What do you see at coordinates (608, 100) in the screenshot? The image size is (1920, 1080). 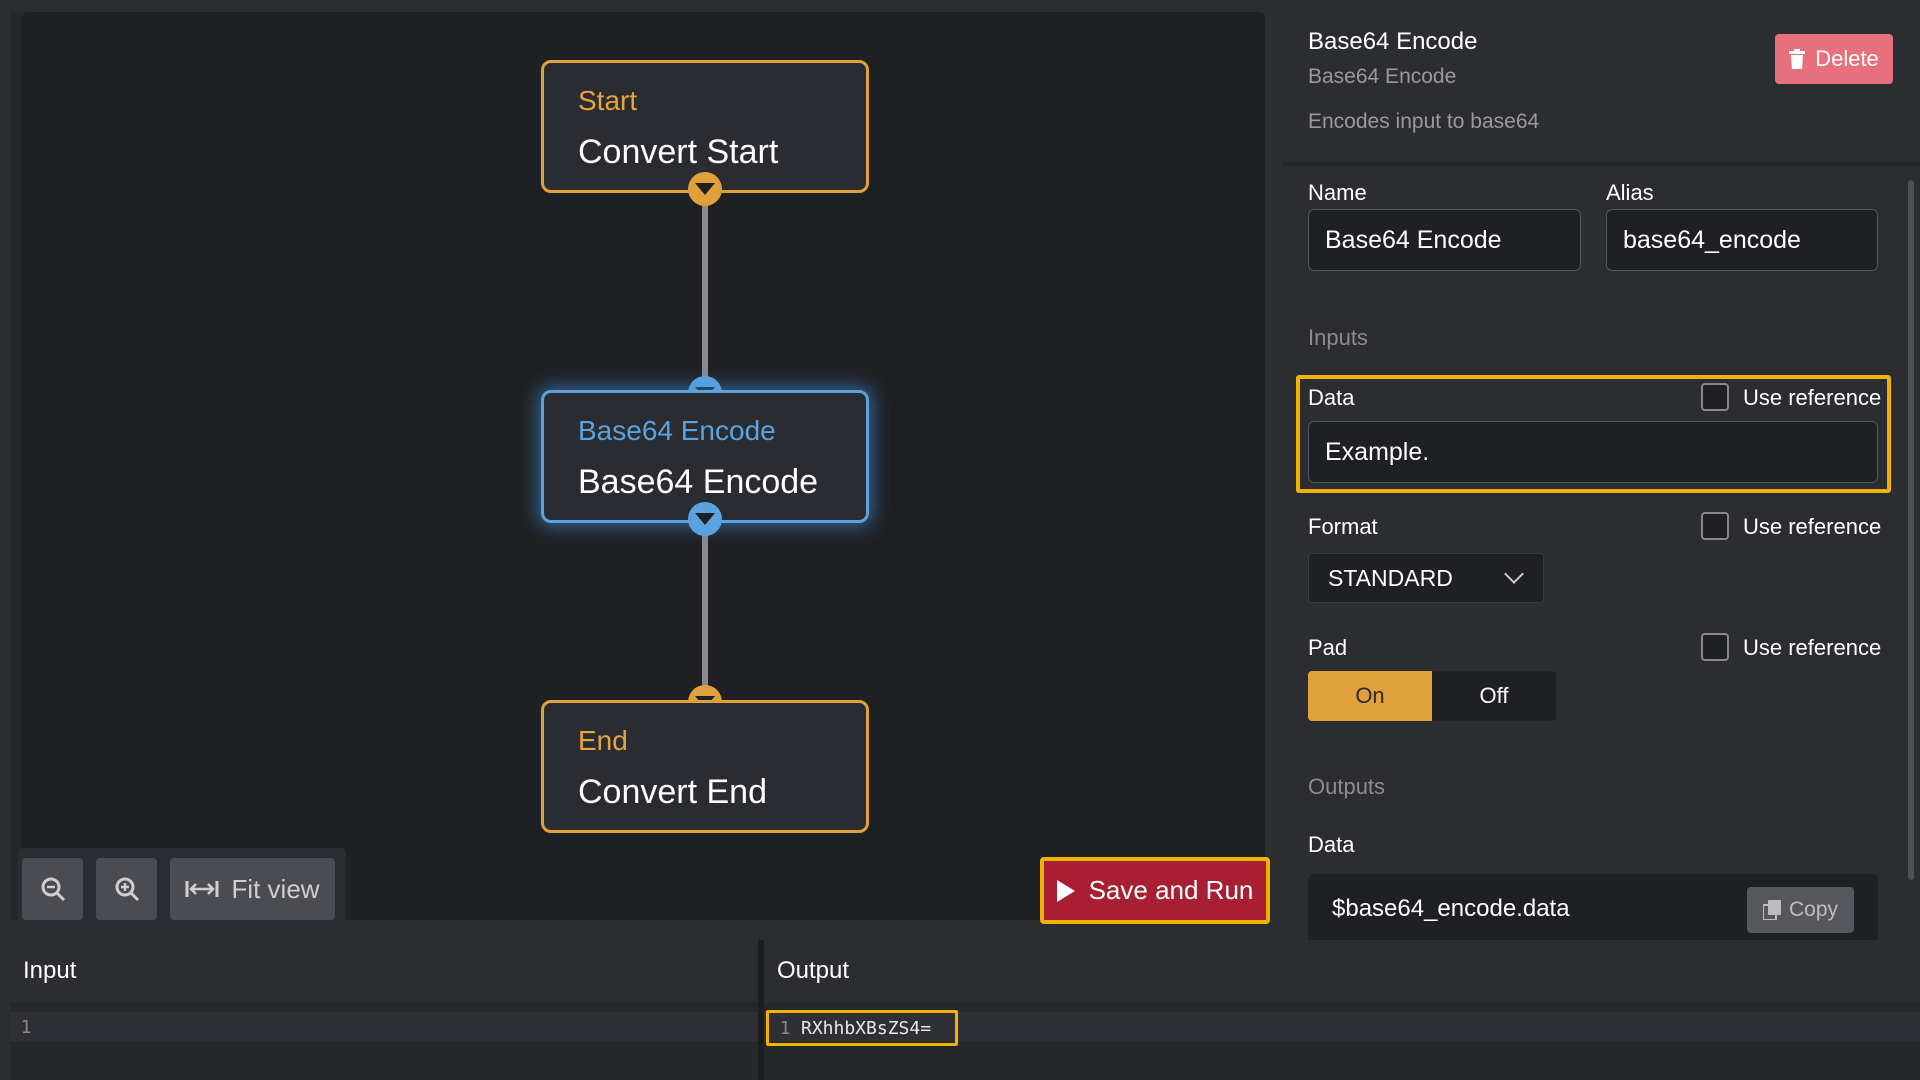 I see `node-type: Start` at bounding box center [608, 100].